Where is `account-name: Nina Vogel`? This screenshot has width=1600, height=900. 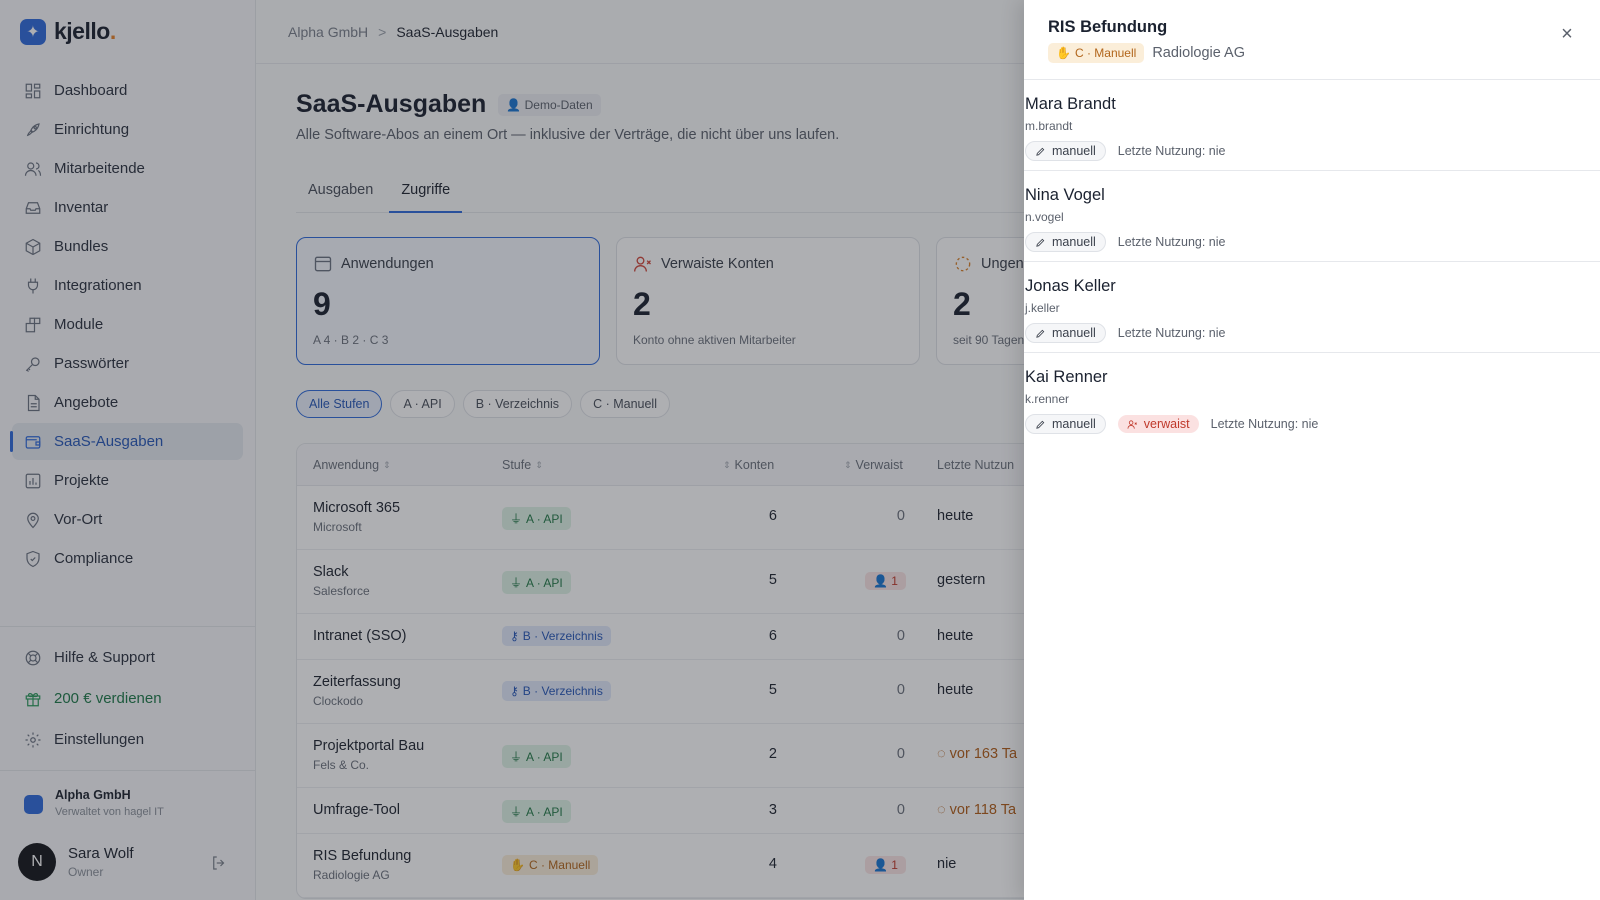 account-name: Nina Vogel is located at coordinates (1065, 195).